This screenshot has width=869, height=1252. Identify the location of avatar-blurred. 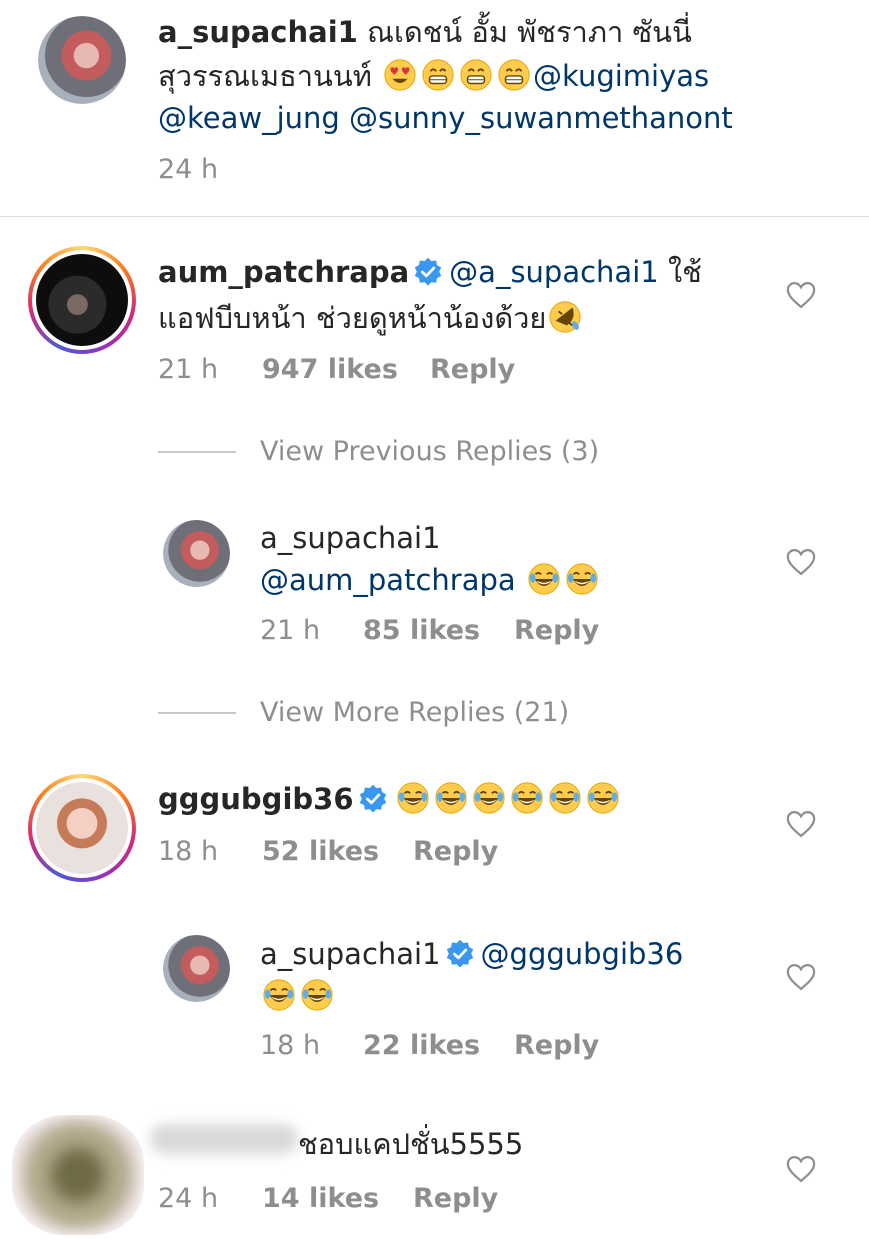
(78, 1175).